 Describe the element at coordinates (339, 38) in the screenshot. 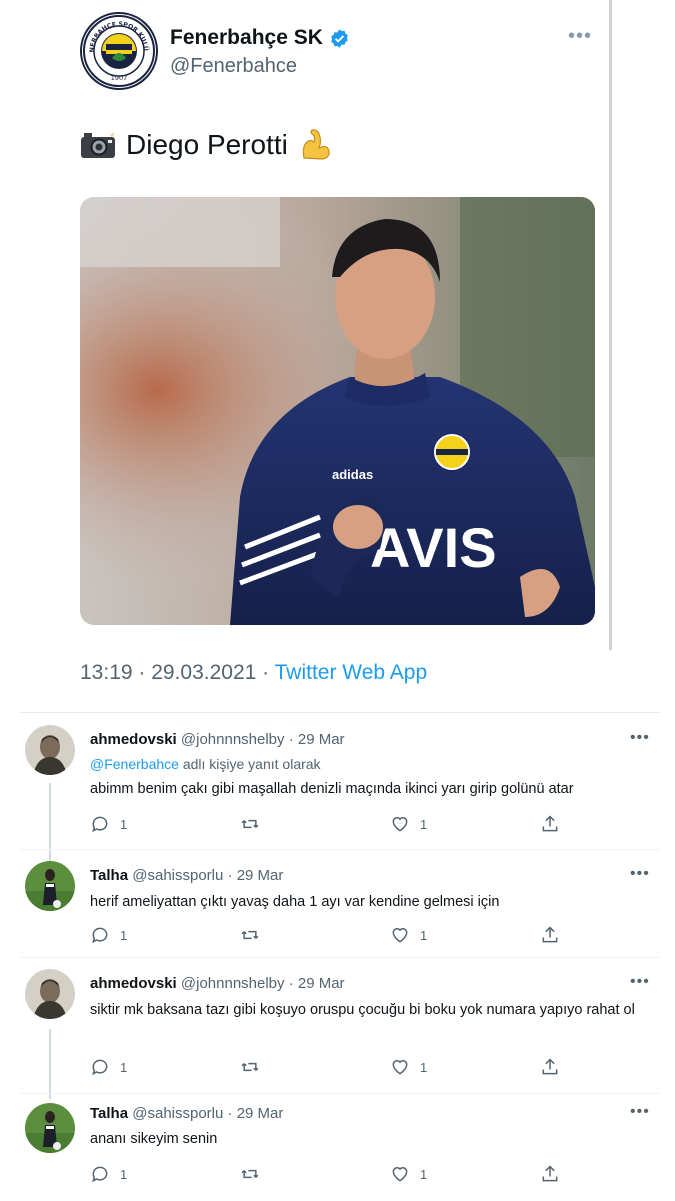

I see `verified-badge-icon` at that location.